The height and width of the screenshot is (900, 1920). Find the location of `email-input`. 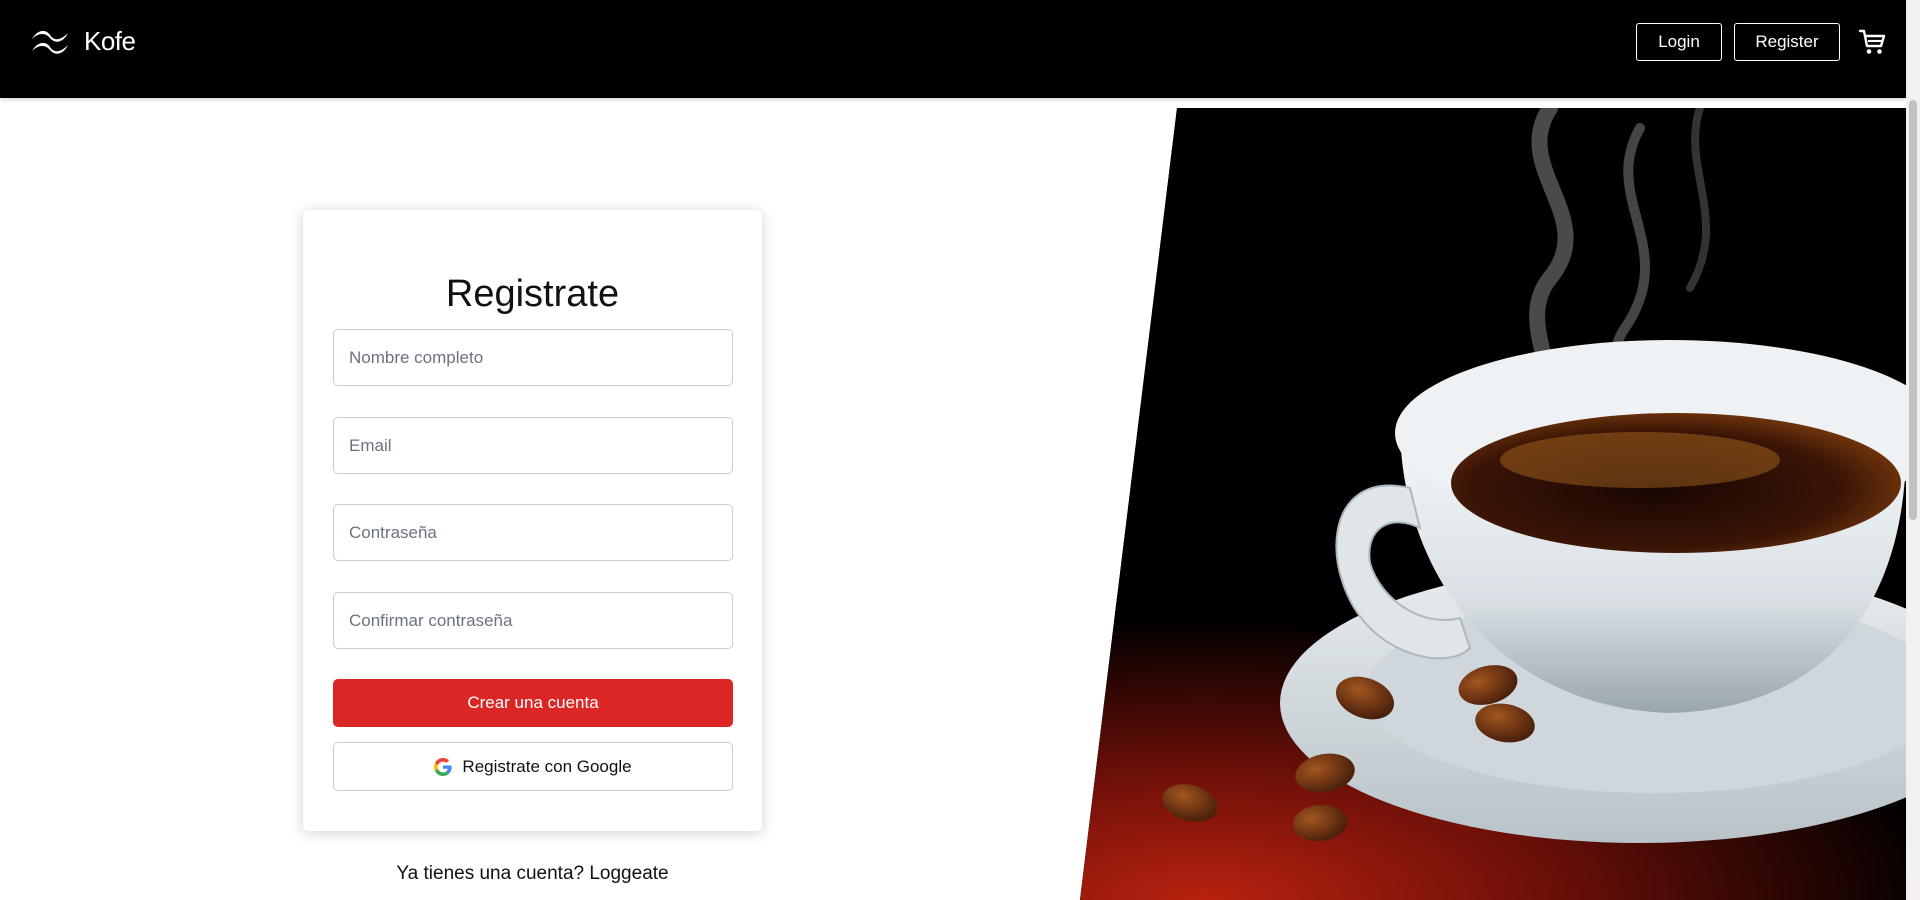

email-input is located at coordinates (533, 445).